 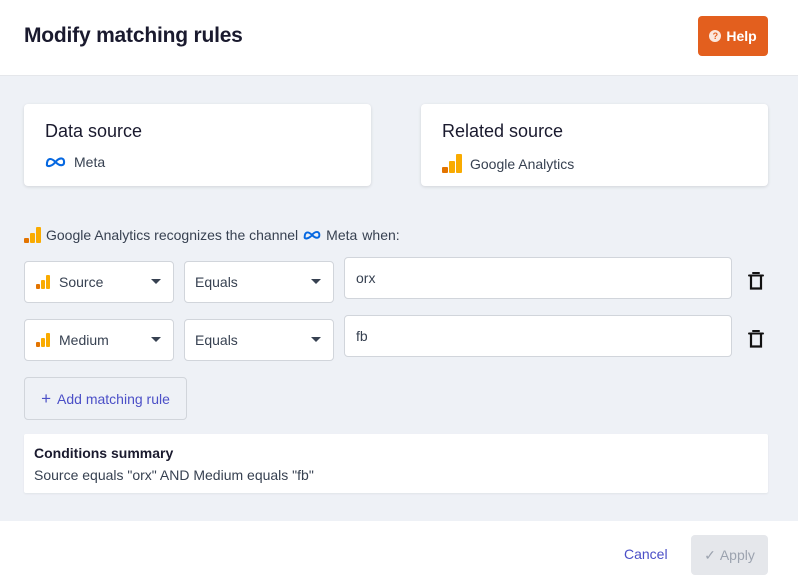 What do you see at coordinates (715, 36) in the screenshot?
I see `help-icon: ?` at bounding box center [715, 36].